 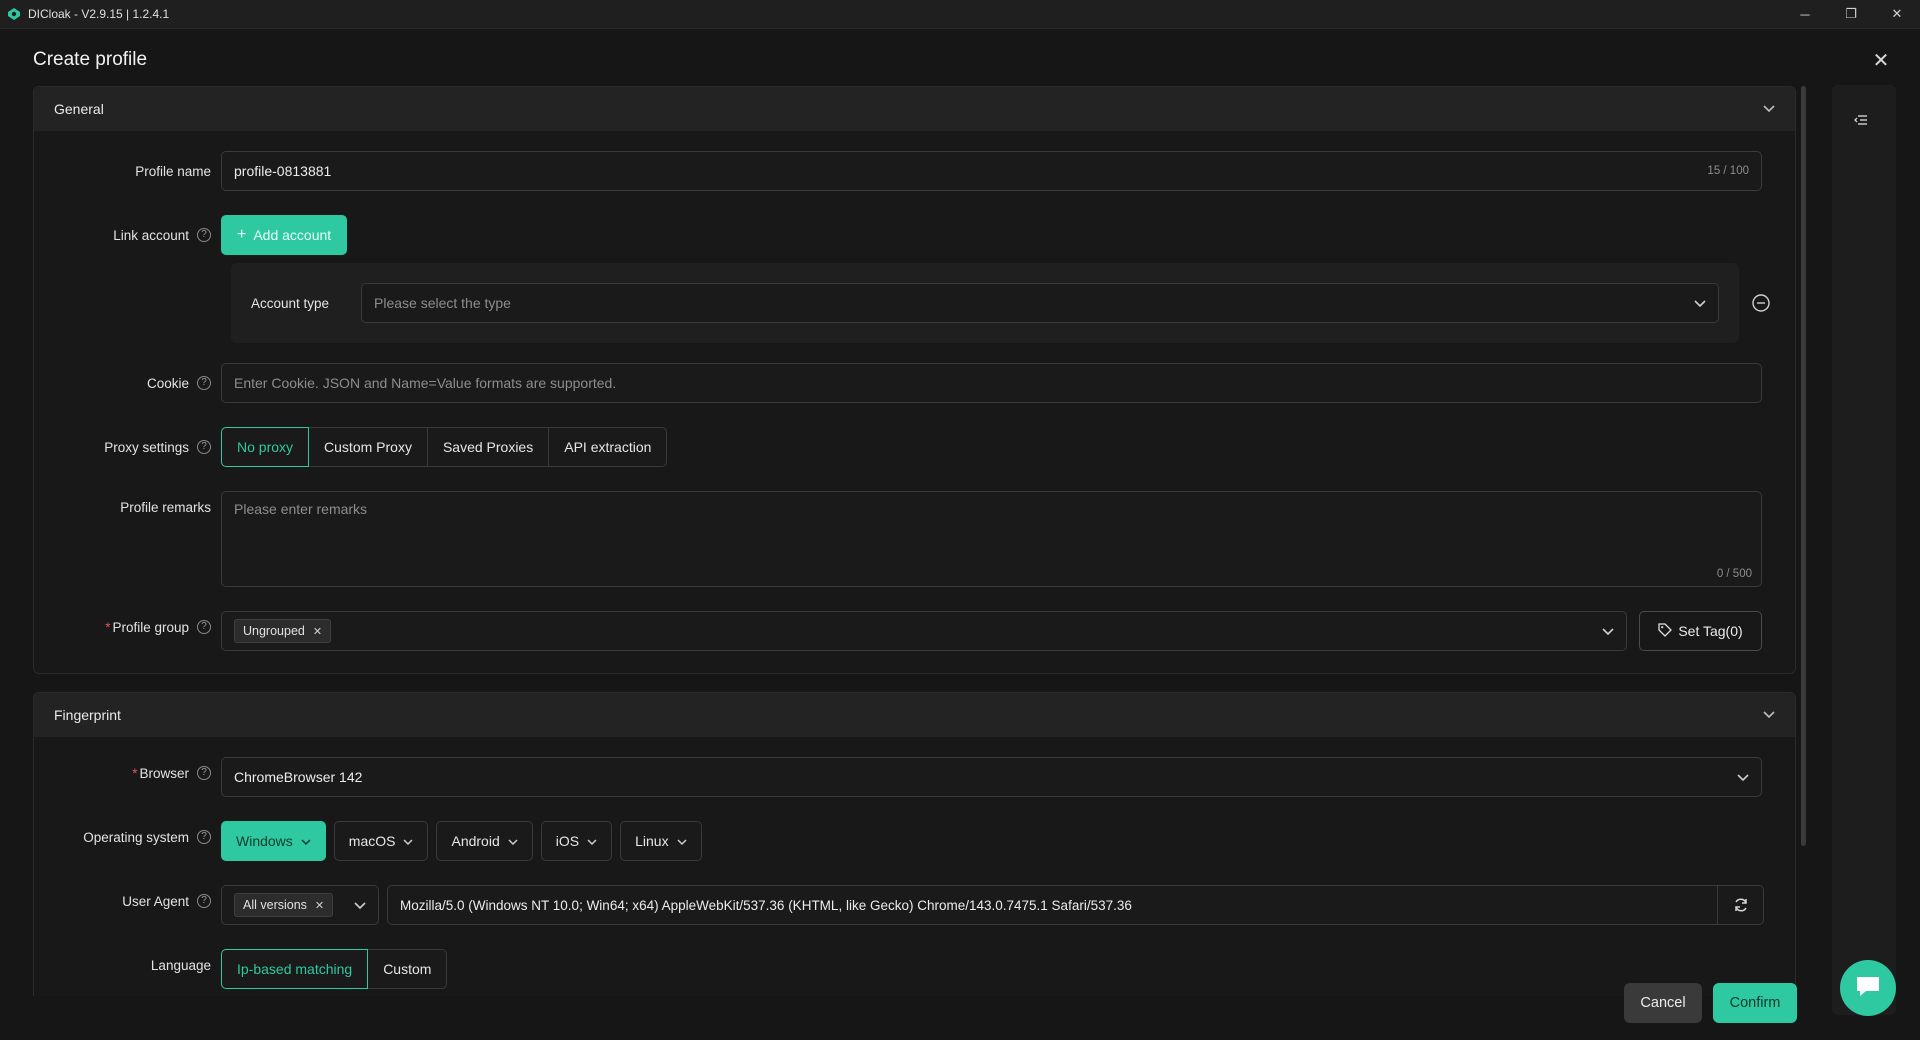 What do you see at coordinates (265, 447) in the screenshot?
I see `proxy-option-no-proxy: No proxy` at bounding box center [265, 447].